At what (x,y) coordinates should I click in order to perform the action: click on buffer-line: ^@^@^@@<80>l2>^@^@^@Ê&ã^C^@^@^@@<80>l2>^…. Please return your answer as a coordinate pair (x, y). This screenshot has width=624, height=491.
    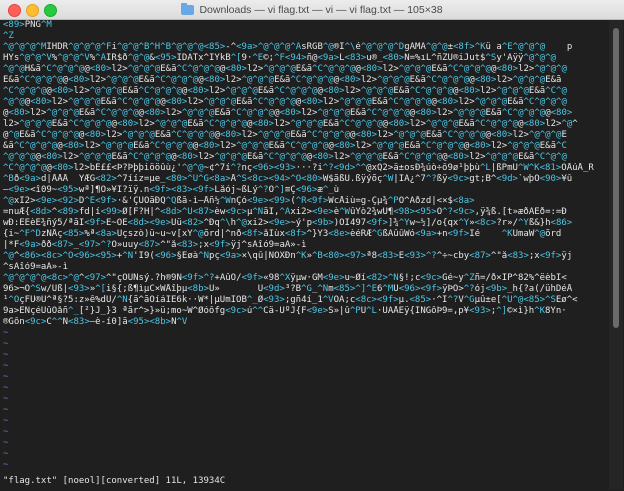
    Looking at the image, I should click on (285, 157).